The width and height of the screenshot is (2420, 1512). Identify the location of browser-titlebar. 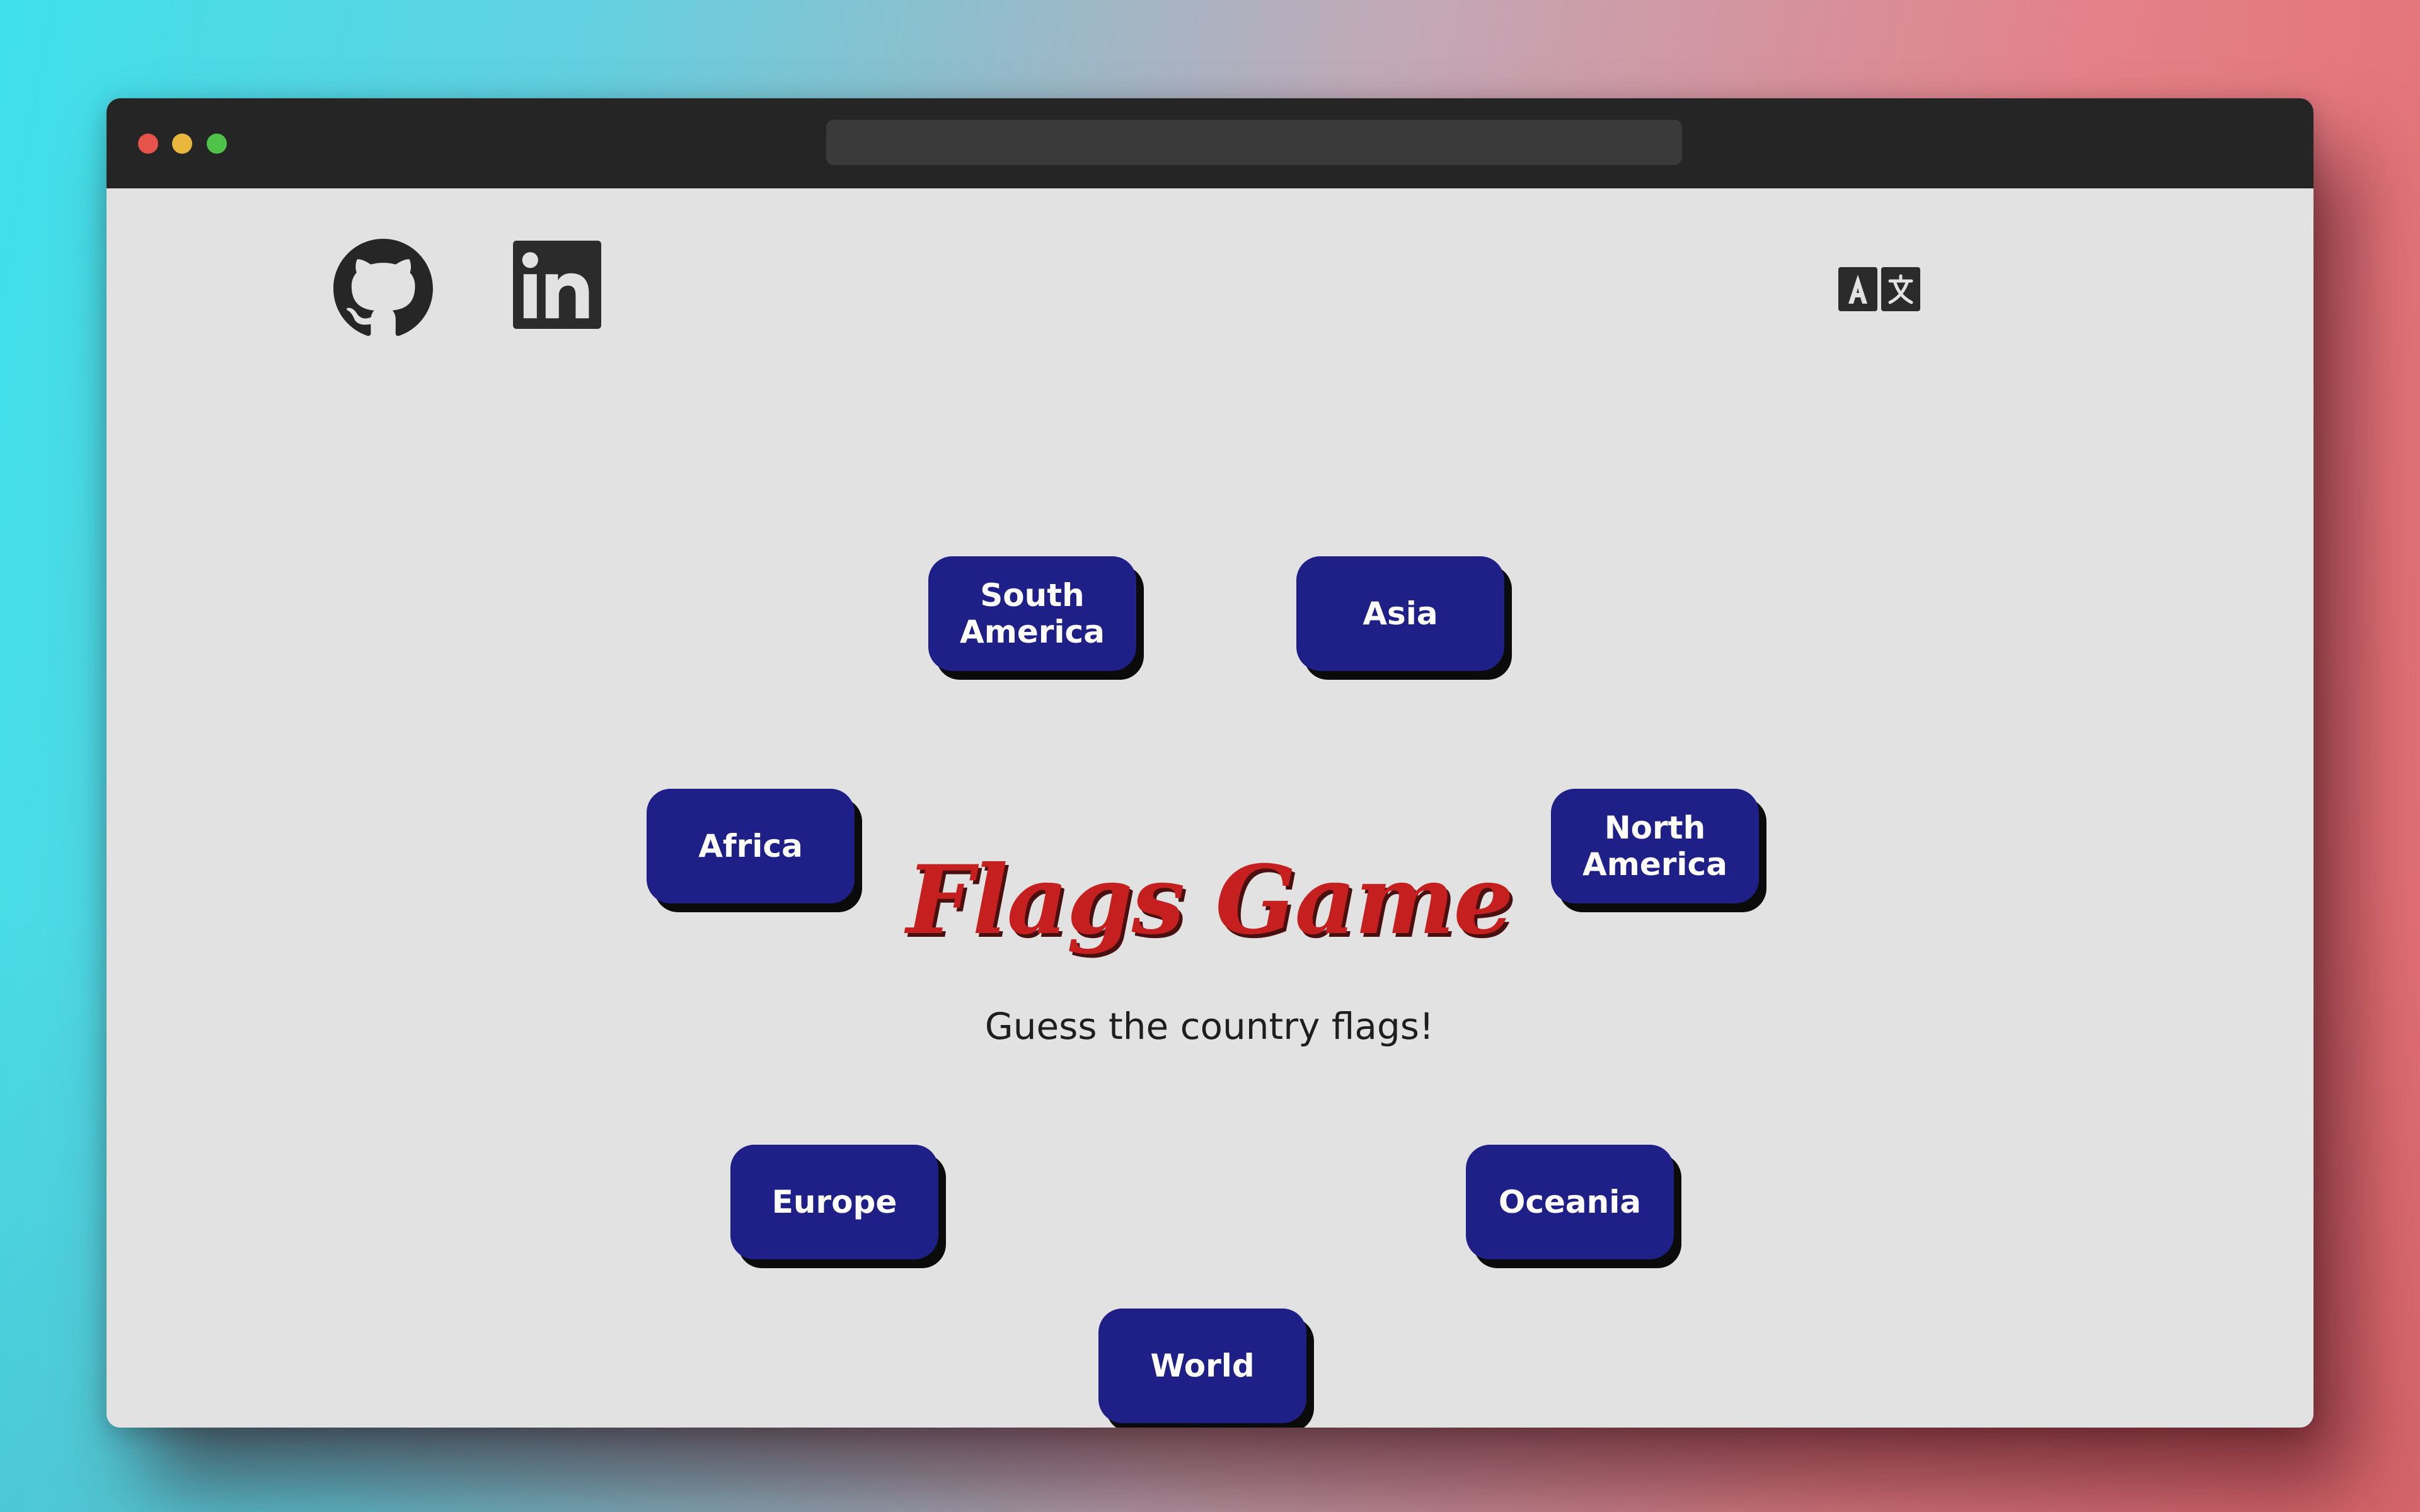
(1210, 143).